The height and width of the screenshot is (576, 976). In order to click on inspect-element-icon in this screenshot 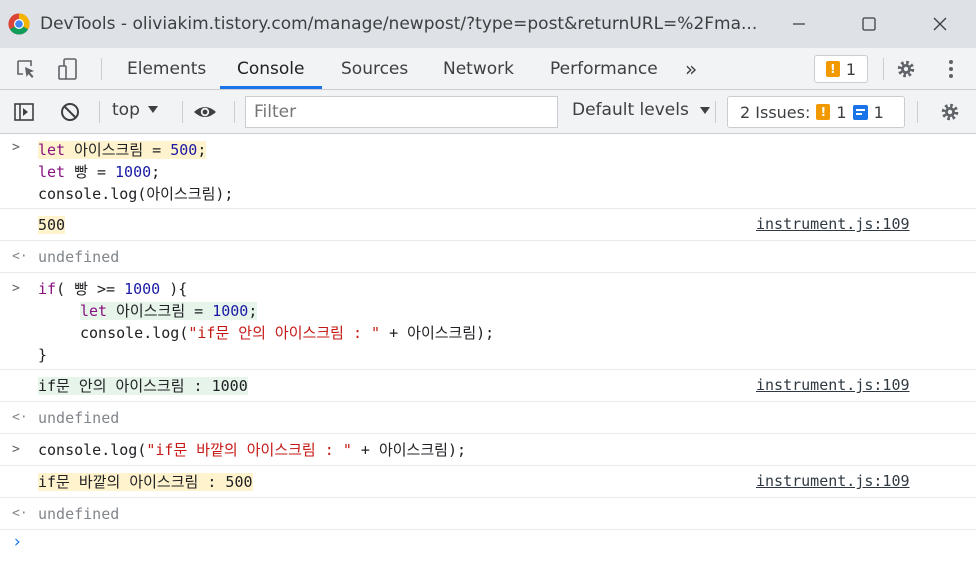, I will do `click(25, 69)`.